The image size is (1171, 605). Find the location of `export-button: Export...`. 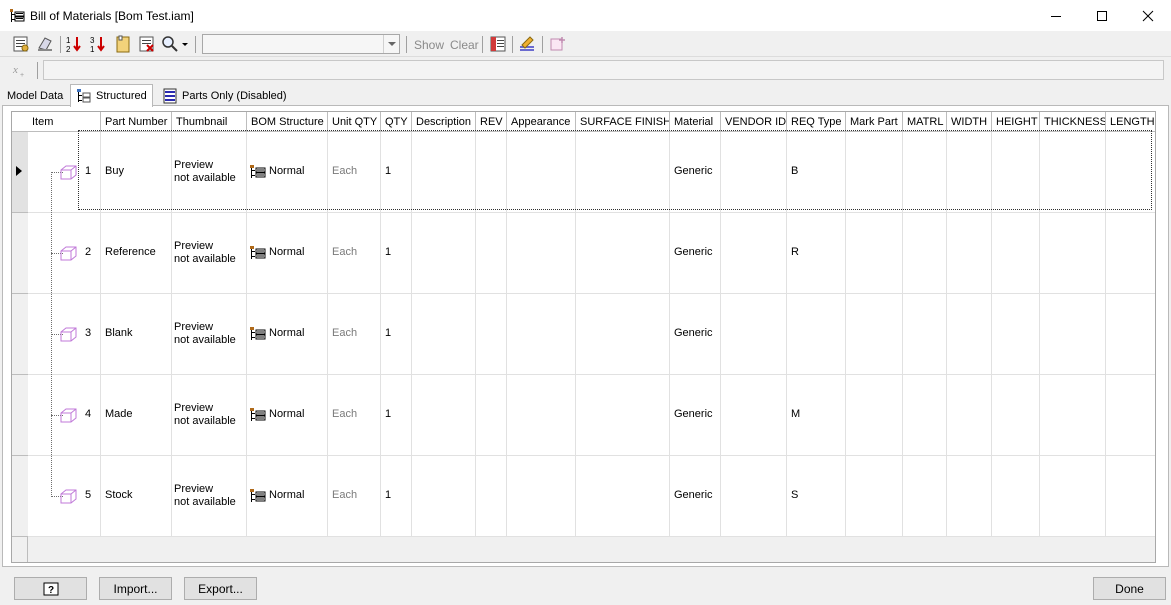

export-button: Export... is located at coordinates (220, 588).